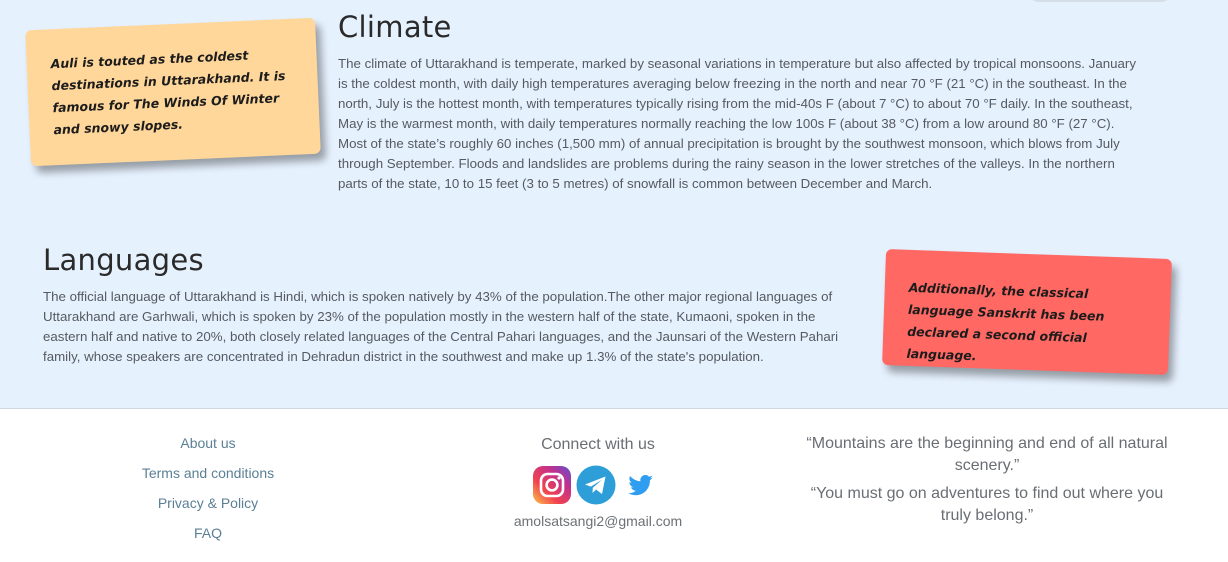 The image size is (1228, 562). What do you see at coordinates (598, 521) in the screenshot?
I see `contact-email: amolsatsangi2@gmail.com` at bounding box center [598, 521].